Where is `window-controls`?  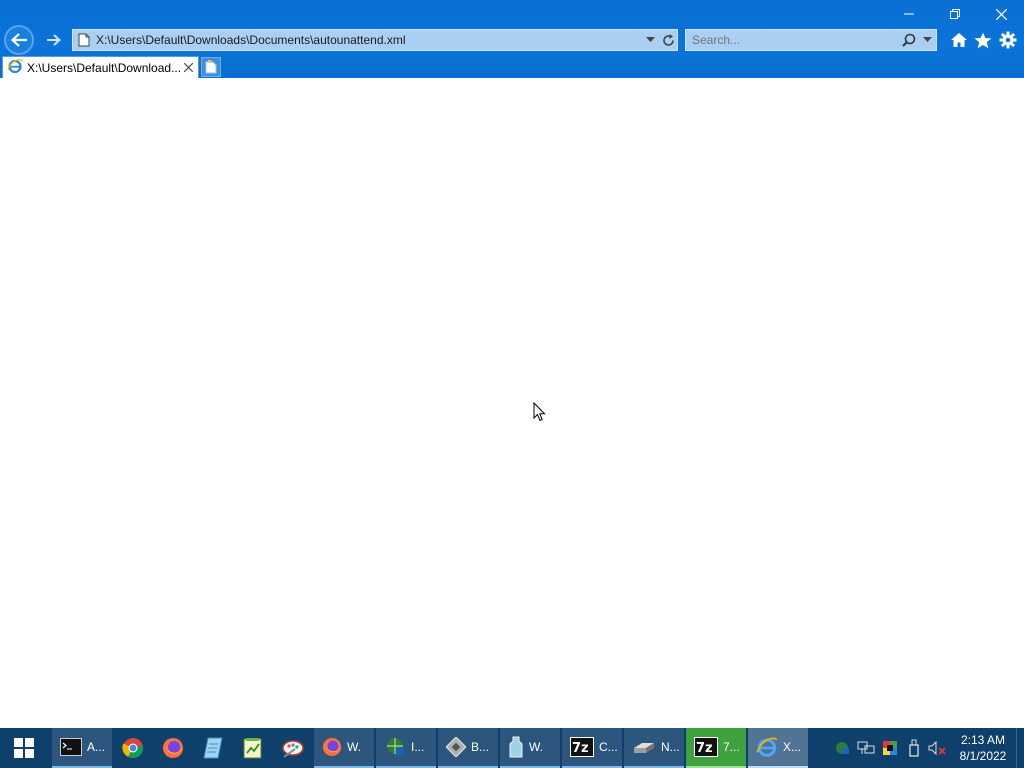
window-controls is located at coordinates (955, 14).